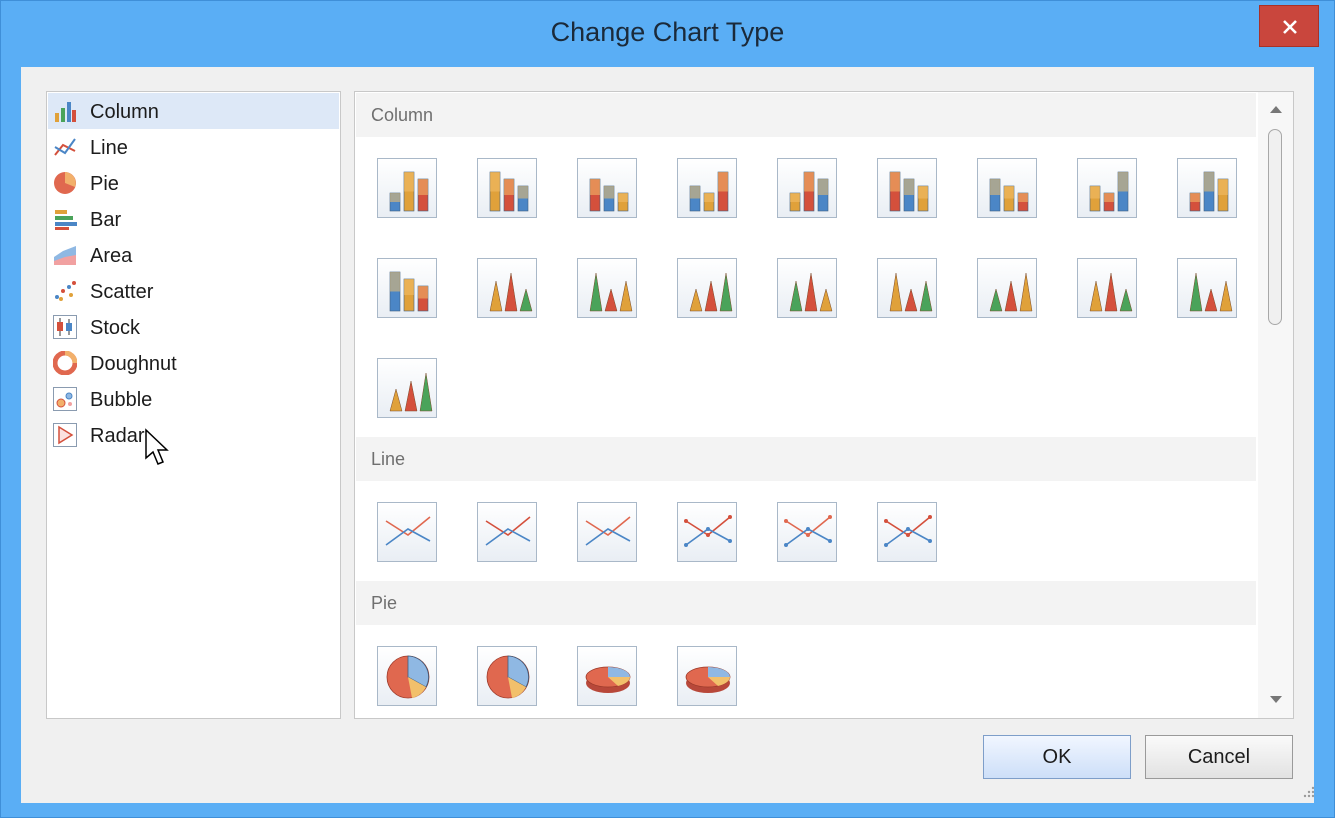 This screenshot has width=1335, height=818. Describe the element at coordinates (1276, 699) in the screenshot. I see `scroll-down-arrow` at that location.